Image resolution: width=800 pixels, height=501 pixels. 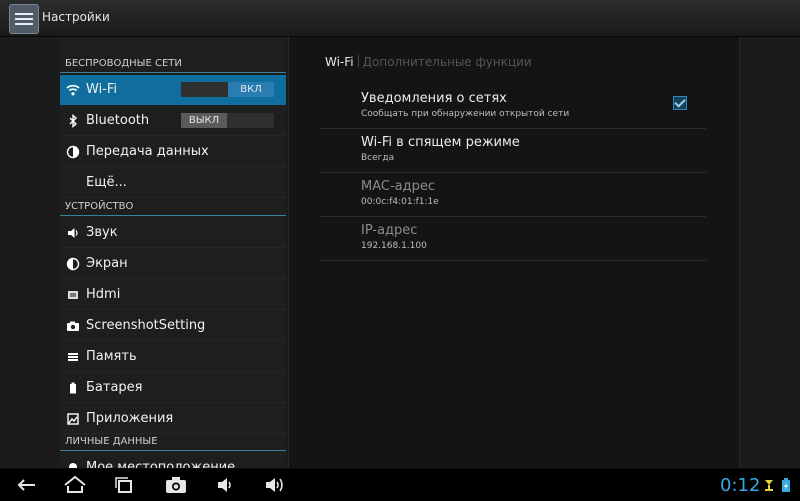 I want to click on sidebar-item-label: Bluetooth, so click(x=118, y=120).